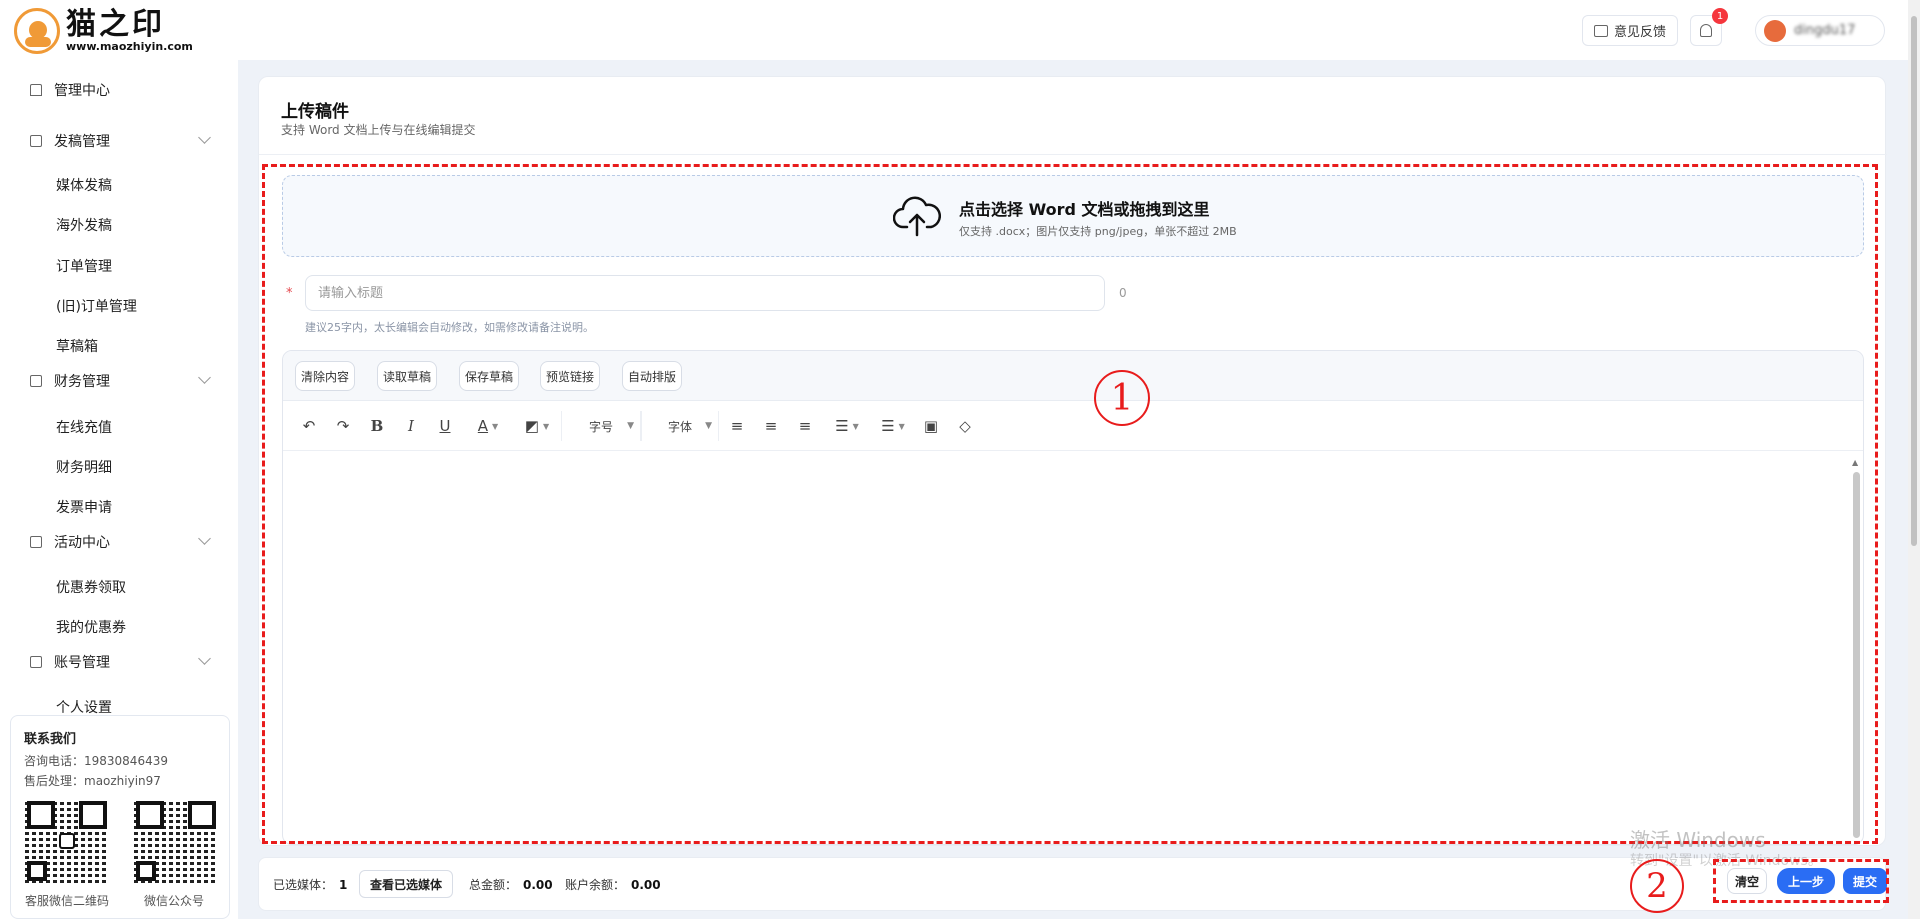  I want to click on selected-media-count: 1, so click(343, 885).